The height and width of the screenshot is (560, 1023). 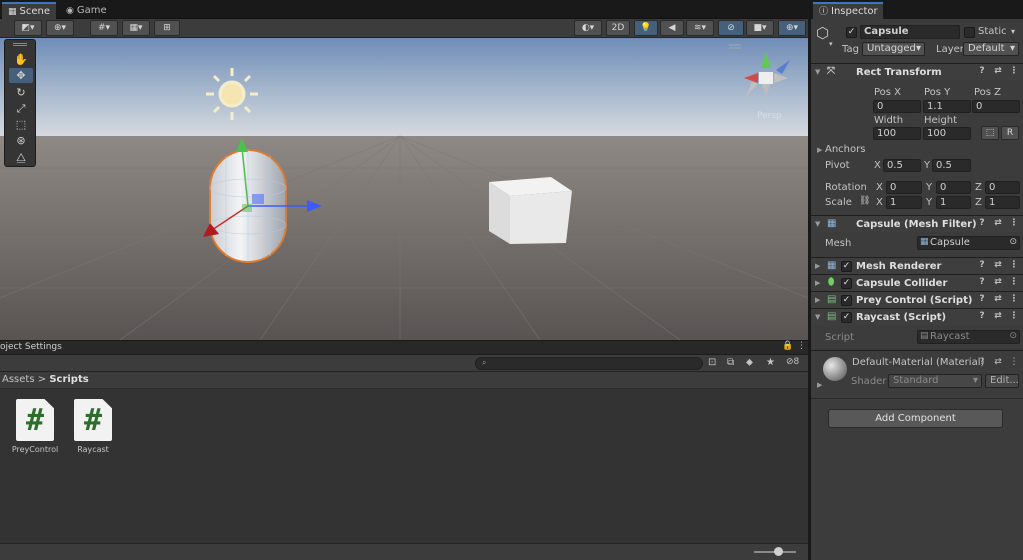 What do you see at coordinates (1010, 133) in the screenshot?
I see `raw-edit-button: R` at bounding box center [1010, 133].